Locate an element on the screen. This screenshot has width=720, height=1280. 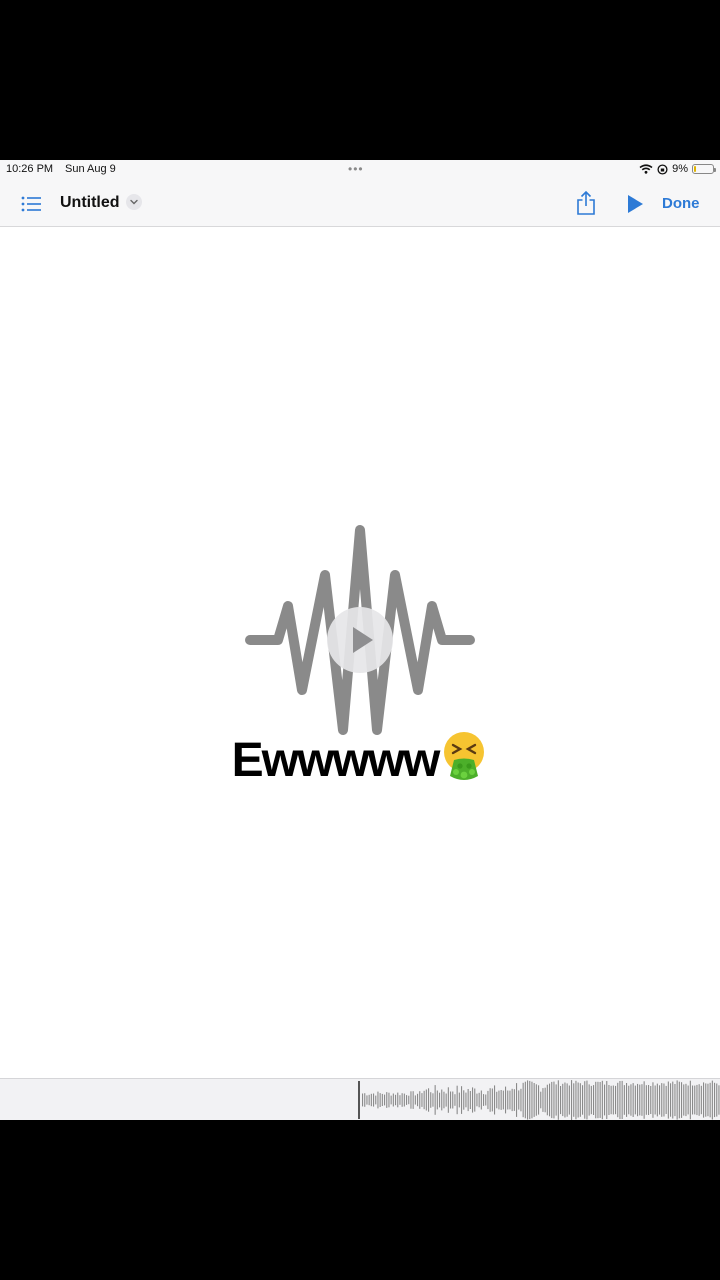
battery-fill is located at coordinates (695, 169).